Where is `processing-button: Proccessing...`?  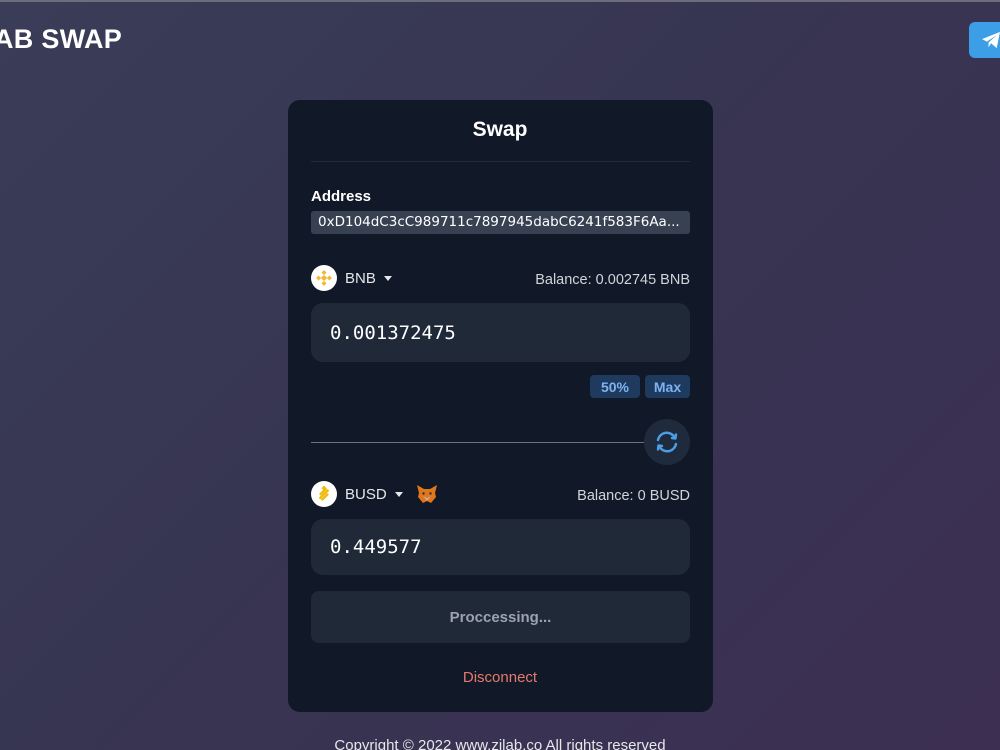
processing-button: Proccessing... is located at coordinates (500, 617).